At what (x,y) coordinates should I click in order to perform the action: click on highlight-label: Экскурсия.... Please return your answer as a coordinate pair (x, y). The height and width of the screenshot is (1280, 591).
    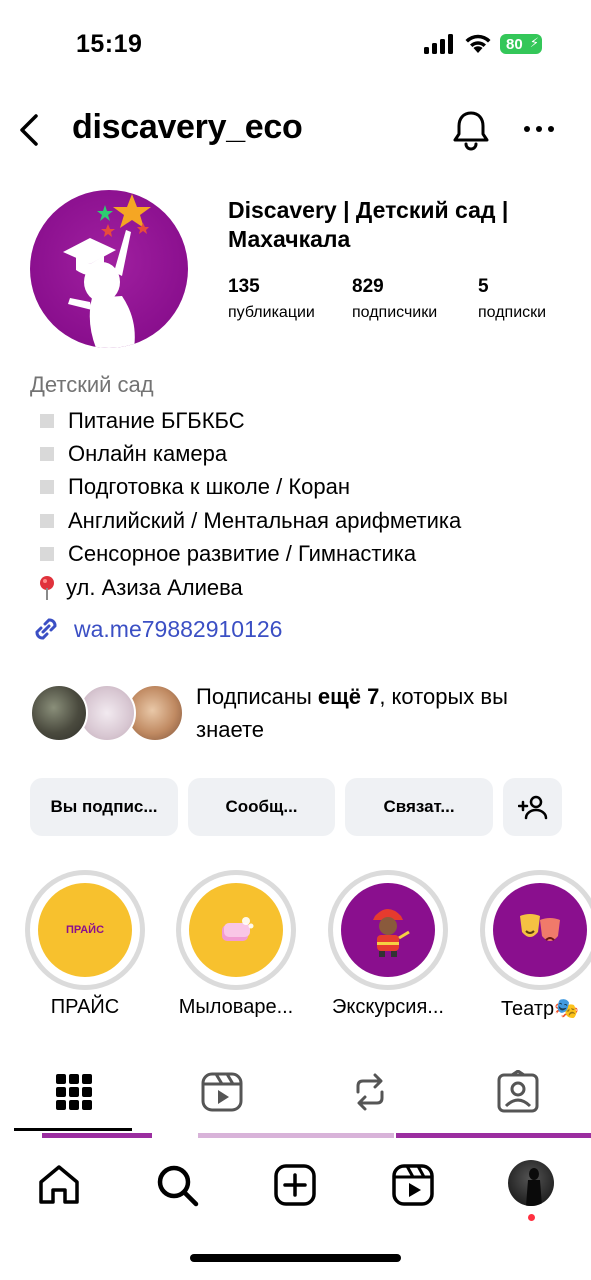
    Looking at the image, I should click on (388, 1007).